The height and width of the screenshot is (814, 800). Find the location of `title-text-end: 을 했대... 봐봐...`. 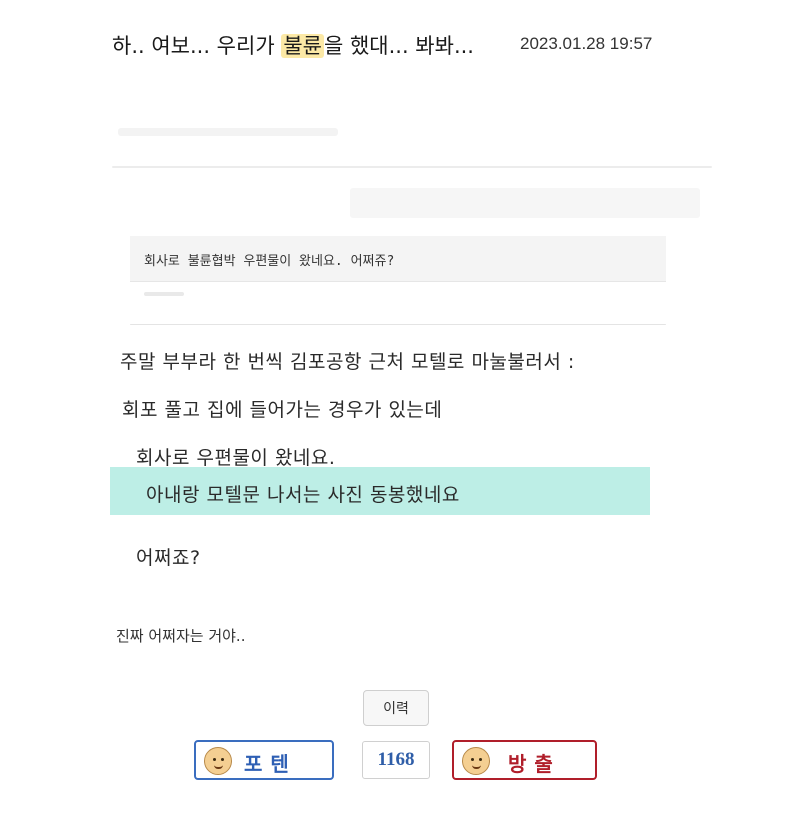

title-text-end: 을 했대... 봐봐... is located at coordinates (398, 46).